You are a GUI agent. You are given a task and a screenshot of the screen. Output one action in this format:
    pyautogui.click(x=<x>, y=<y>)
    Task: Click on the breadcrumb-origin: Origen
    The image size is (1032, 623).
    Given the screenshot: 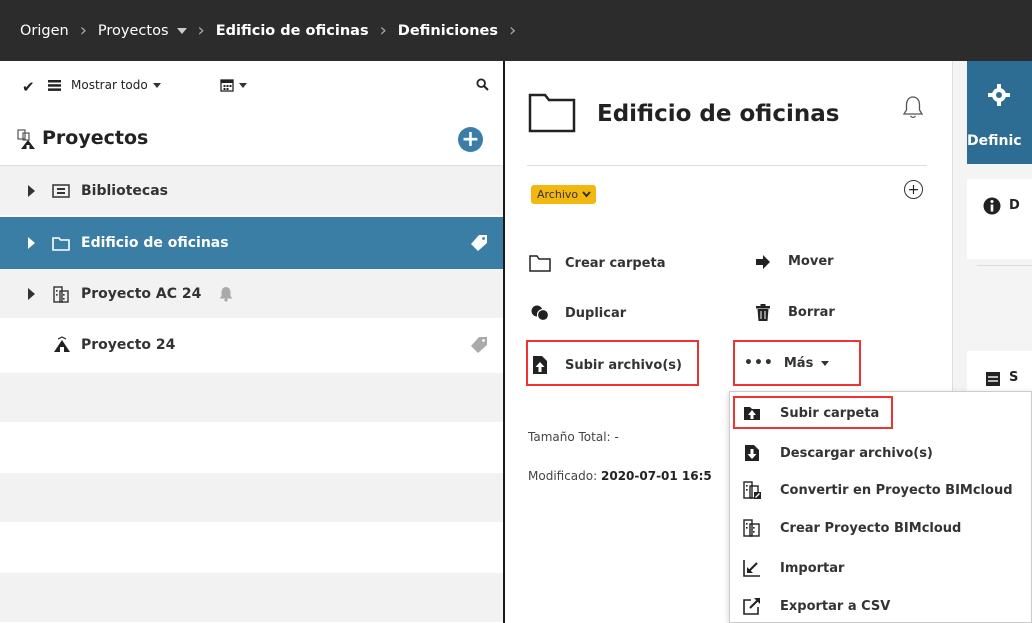 What is the action you would take?
    pyautogui.click(x=44, y=31)
    